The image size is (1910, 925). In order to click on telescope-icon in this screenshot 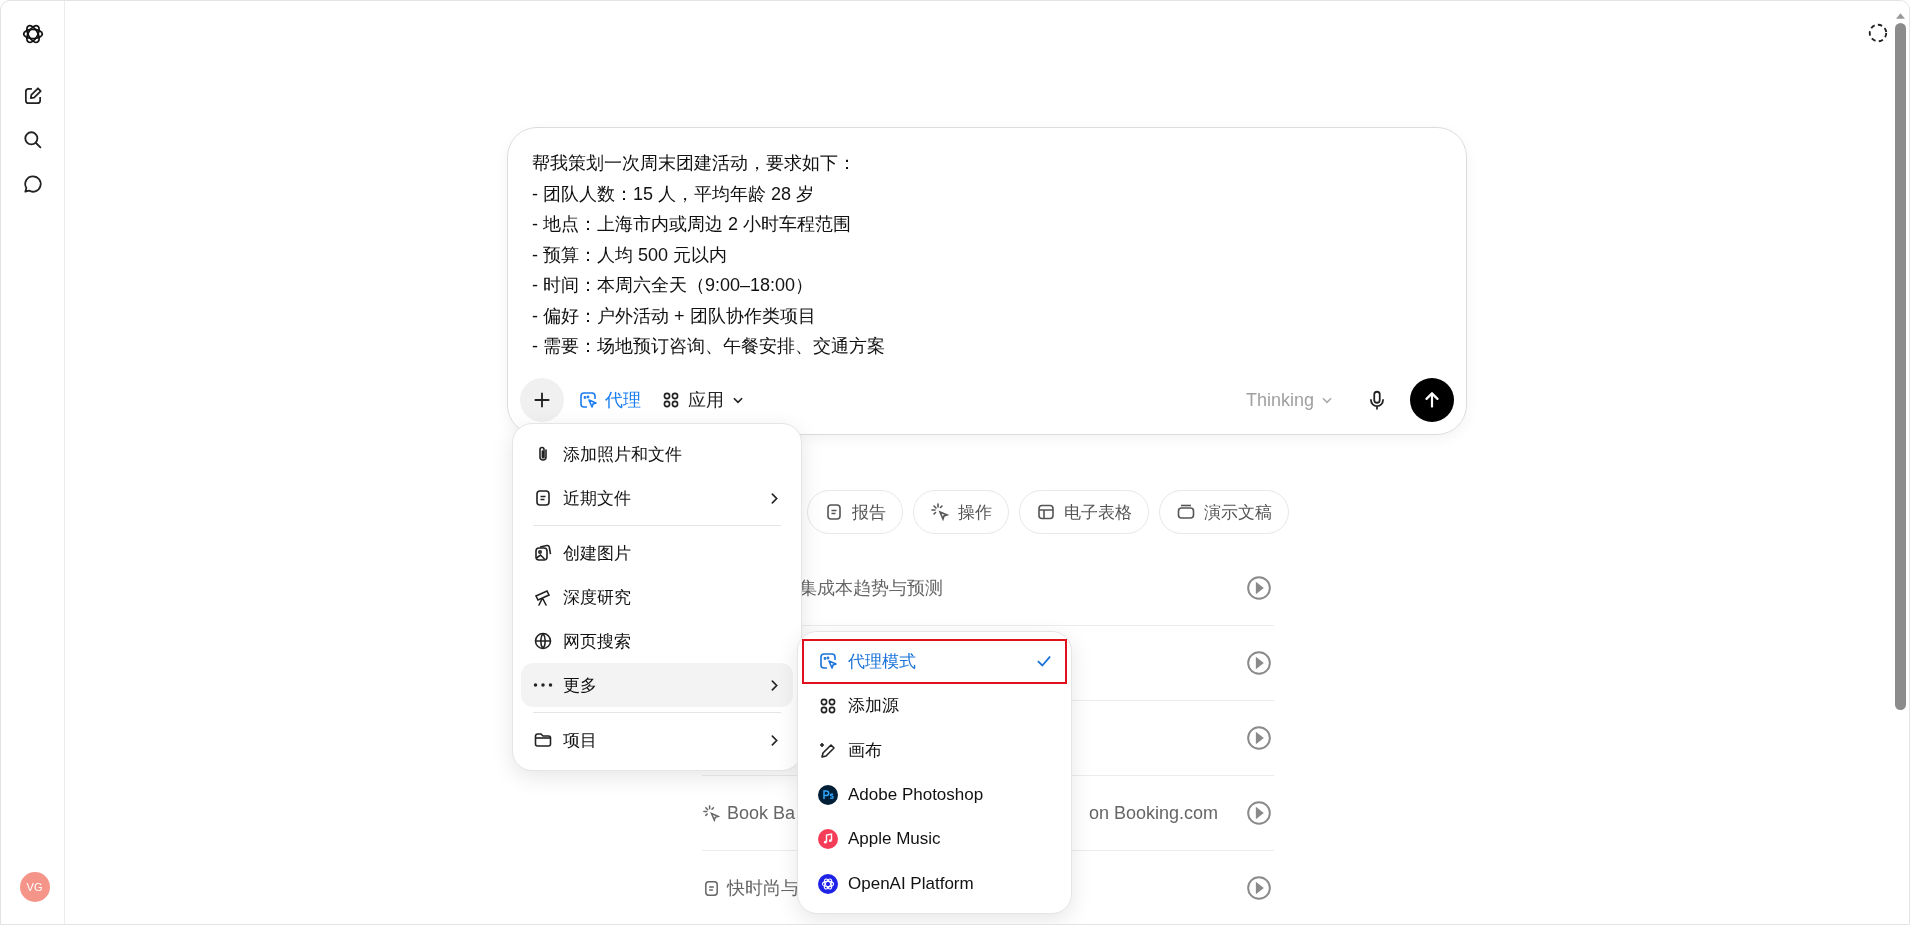, I will do `click(543, 597)`.